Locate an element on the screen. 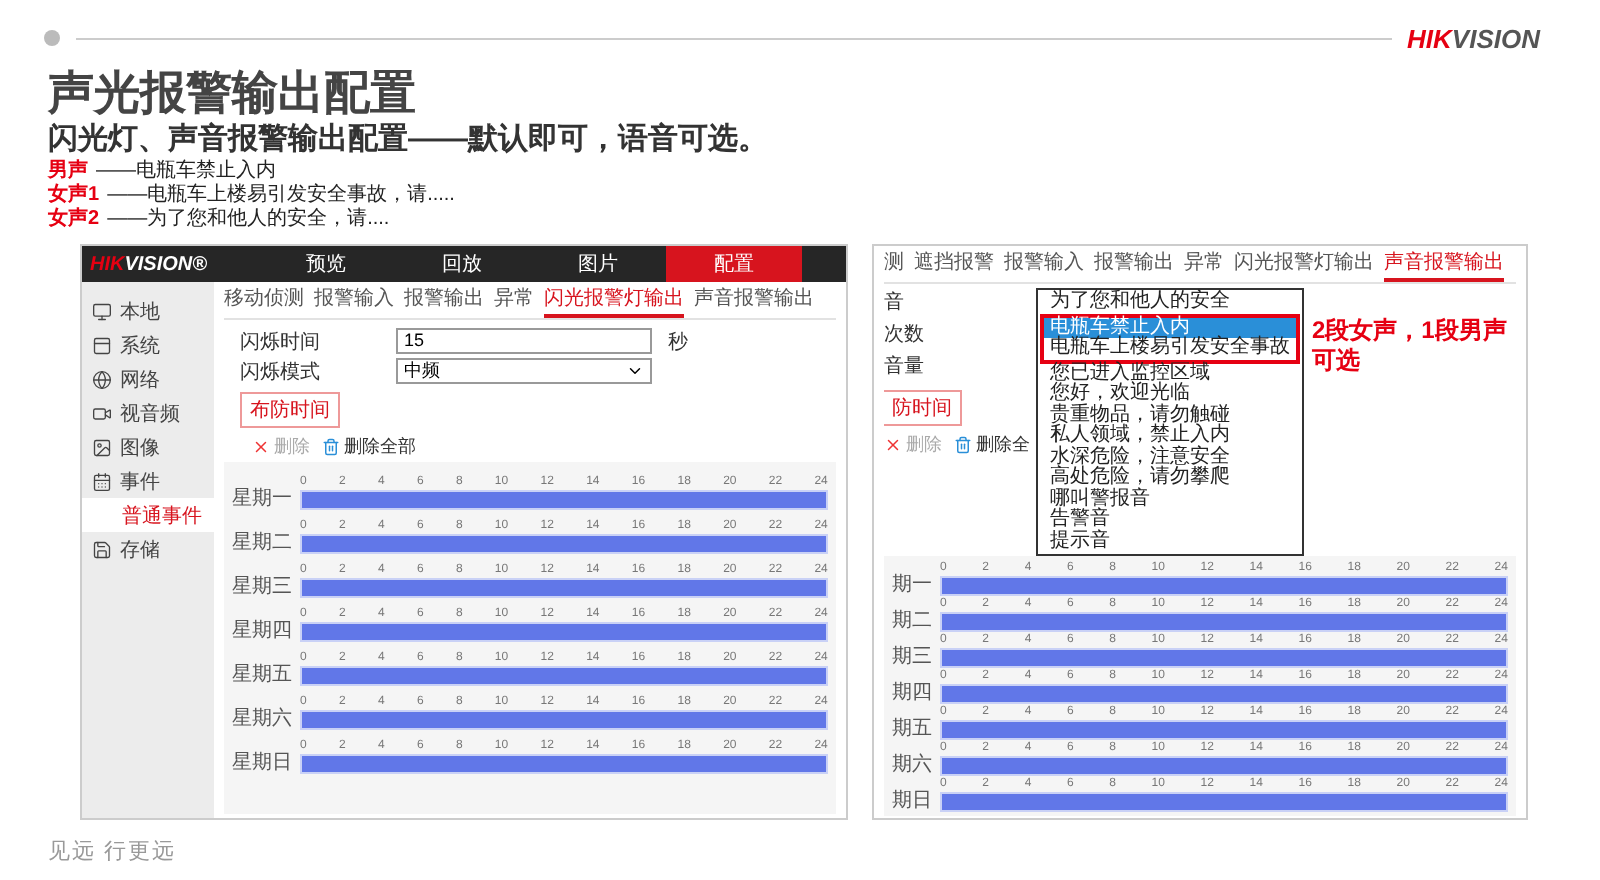 The image size is (1600, 880). schedule-tab-button: 布防时间 is located at coordinates (290, 410).